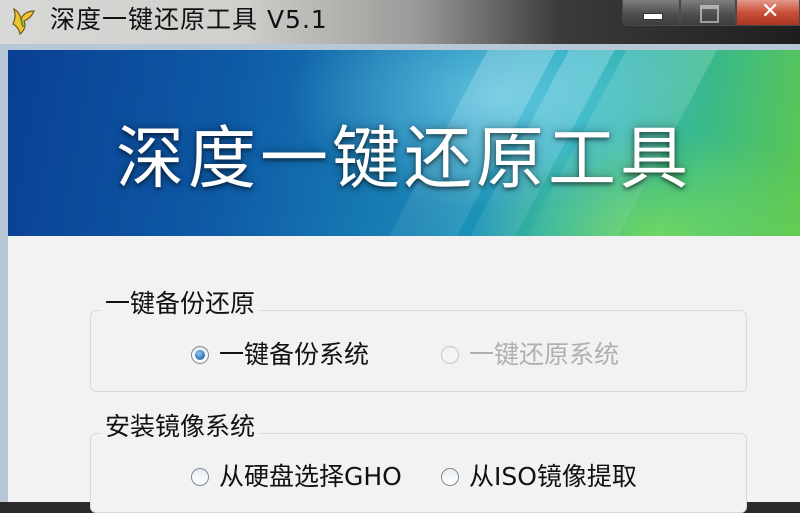 Image resolution: width=800 pixels, height=513 pixels. What do you see at coordinates (180, 304) in the screenshot?
I see `group-title-backup-restore: 一键备份还原` at bounding box center [180, 304].